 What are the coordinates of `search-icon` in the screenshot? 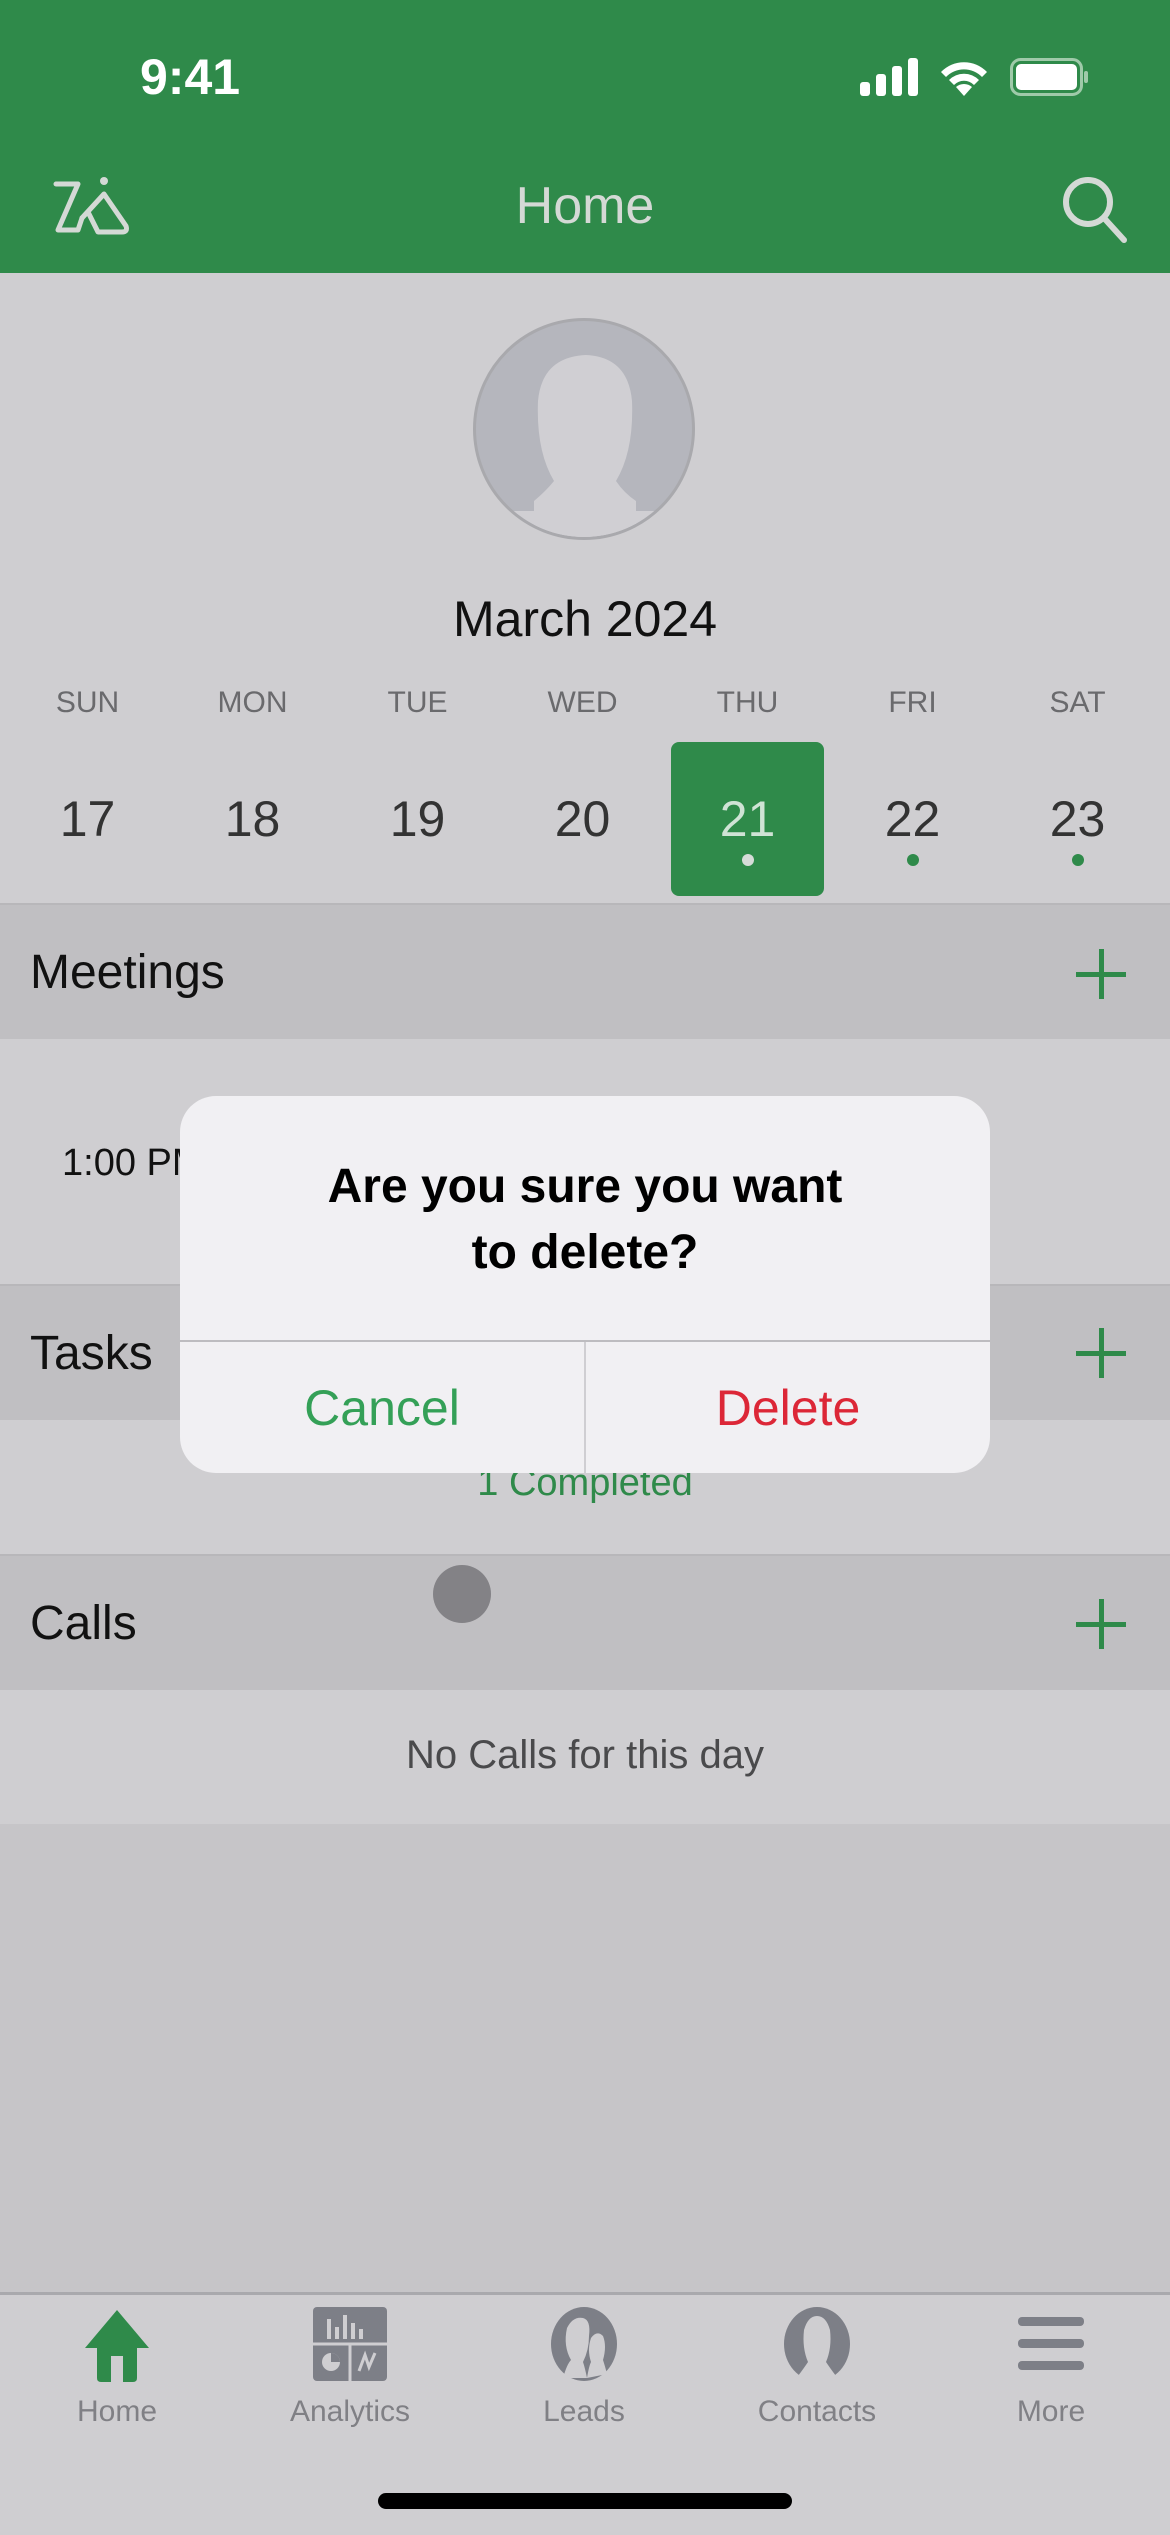 It's located at (1095, 209).